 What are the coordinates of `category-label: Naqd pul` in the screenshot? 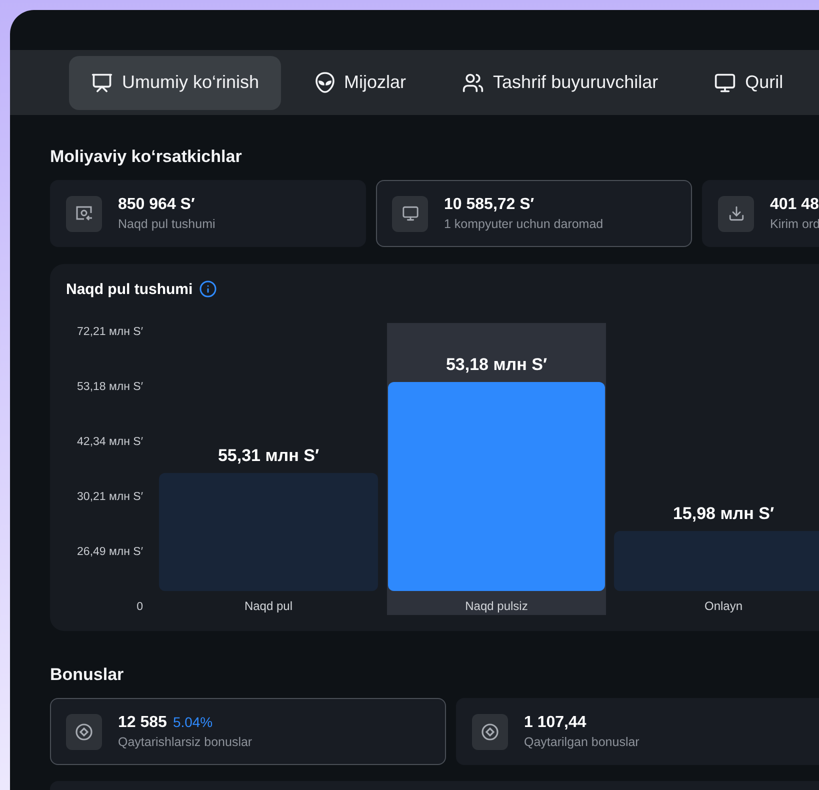 It's located at (268, 606).